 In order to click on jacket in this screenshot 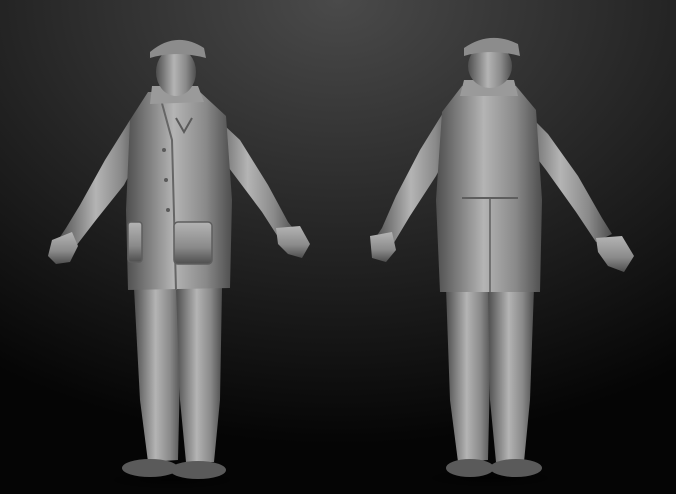, I will do `click(489, 189)`.